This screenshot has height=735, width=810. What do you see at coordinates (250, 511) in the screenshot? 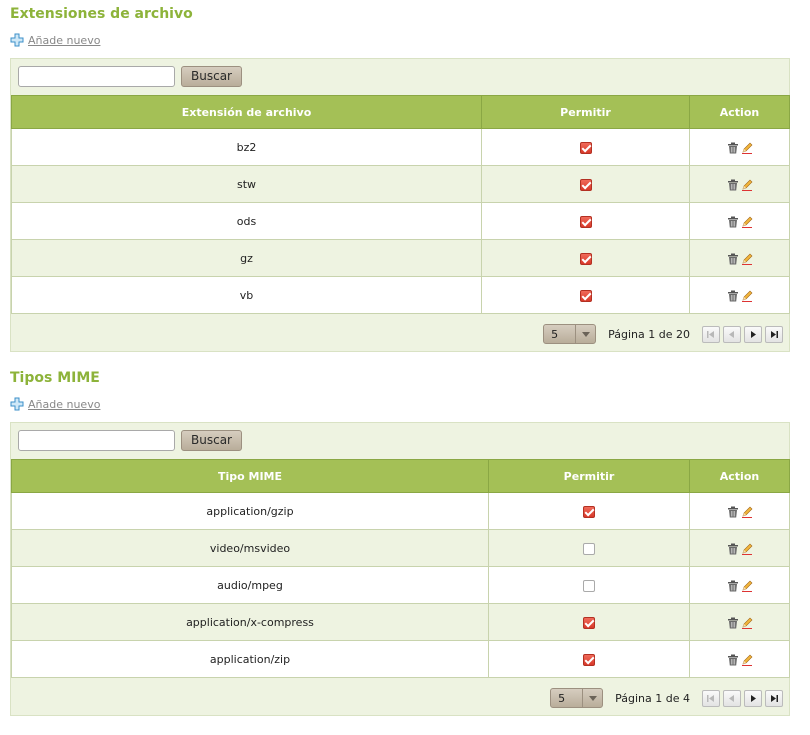
I see `row-name: application/gzip` at bounding box center [250, 511].